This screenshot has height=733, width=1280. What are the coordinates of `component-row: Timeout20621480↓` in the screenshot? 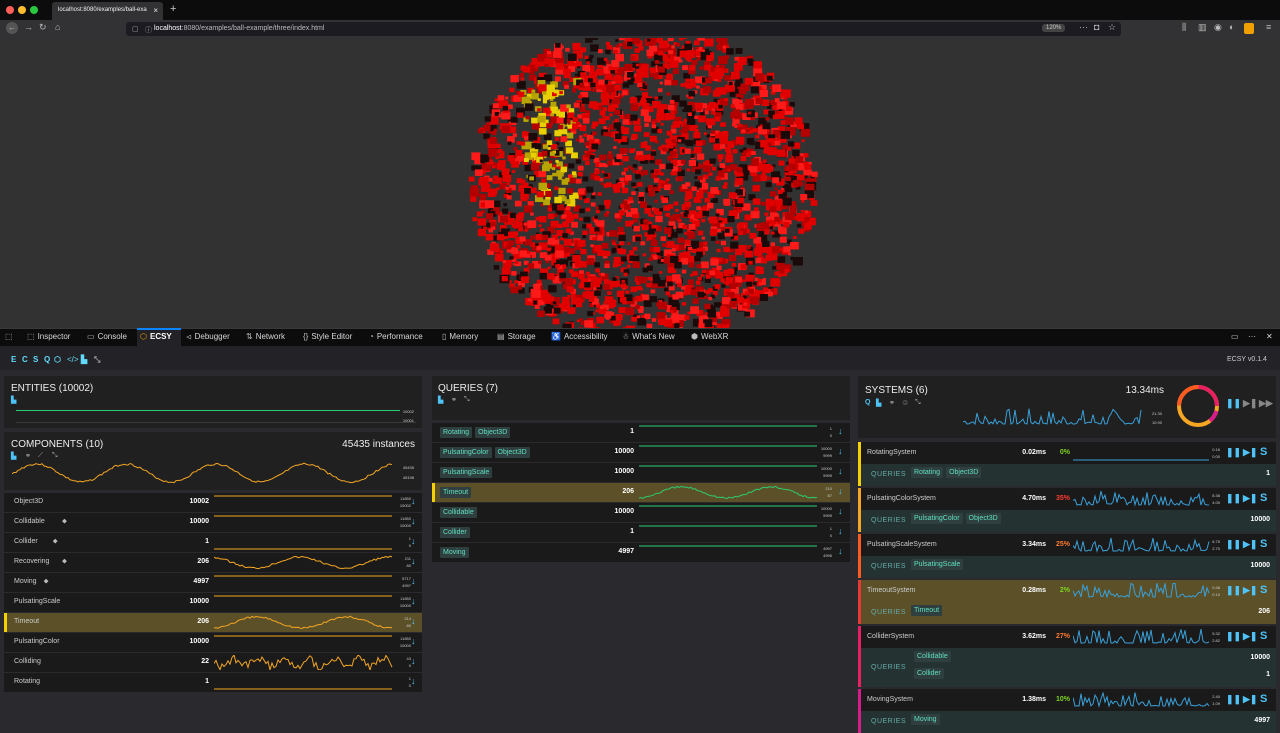 It's located at (213, 622).